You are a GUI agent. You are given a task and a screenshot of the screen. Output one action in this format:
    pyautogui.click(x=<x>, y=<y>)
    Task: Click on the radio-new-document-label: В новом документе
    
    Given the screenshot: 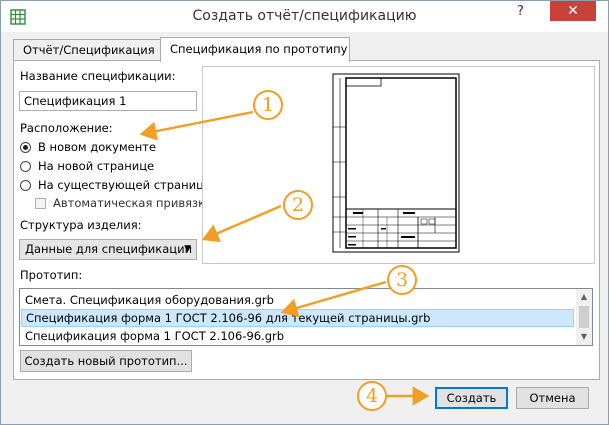 What is the action you would take?
    pyautogui.click(x=97, y=147)
    